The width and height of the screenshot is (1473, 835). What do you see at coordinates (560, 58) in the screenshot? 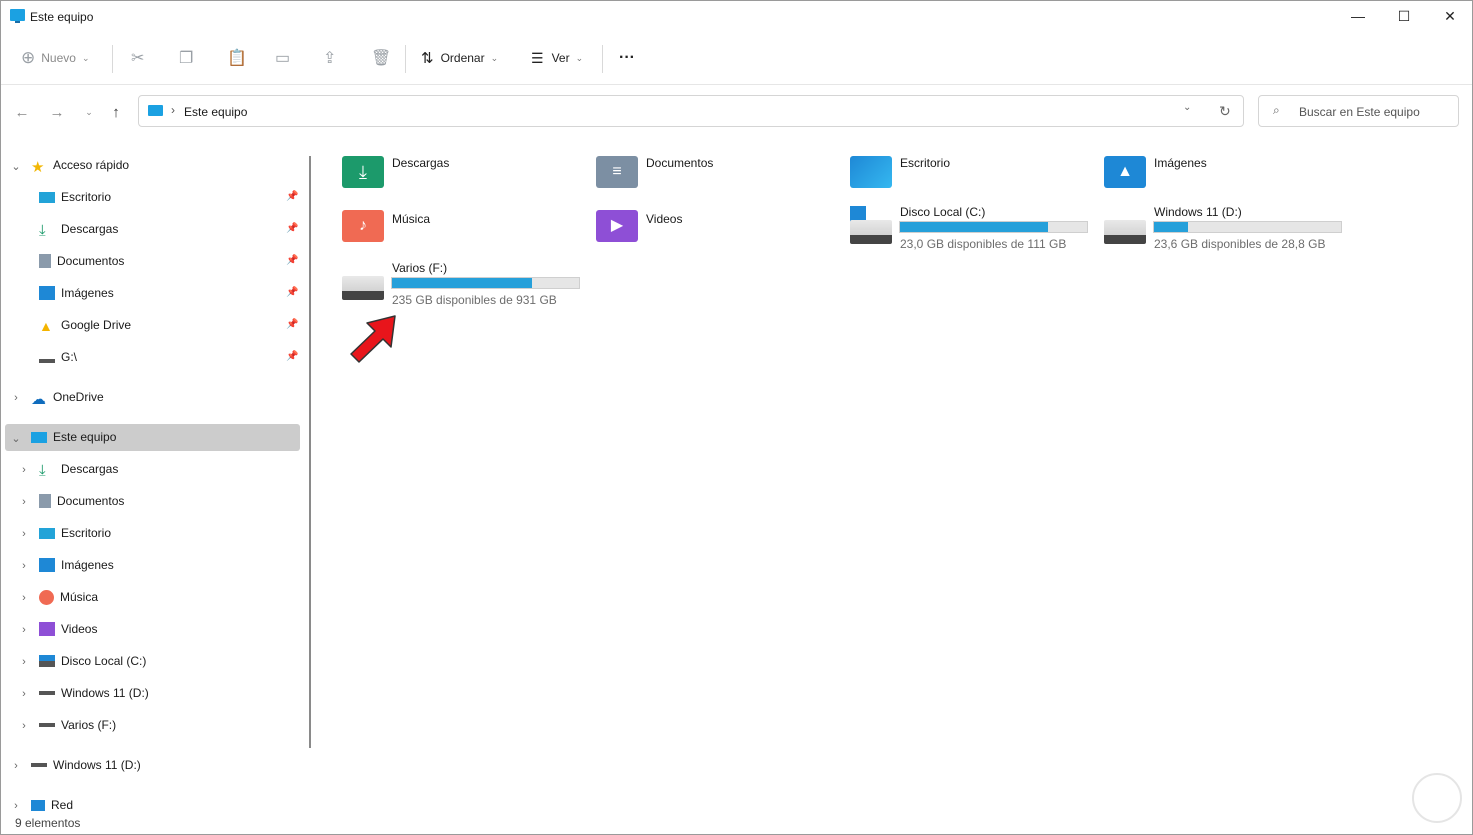
I see `view-button-label: Ver` at bounding box center [560, 58].